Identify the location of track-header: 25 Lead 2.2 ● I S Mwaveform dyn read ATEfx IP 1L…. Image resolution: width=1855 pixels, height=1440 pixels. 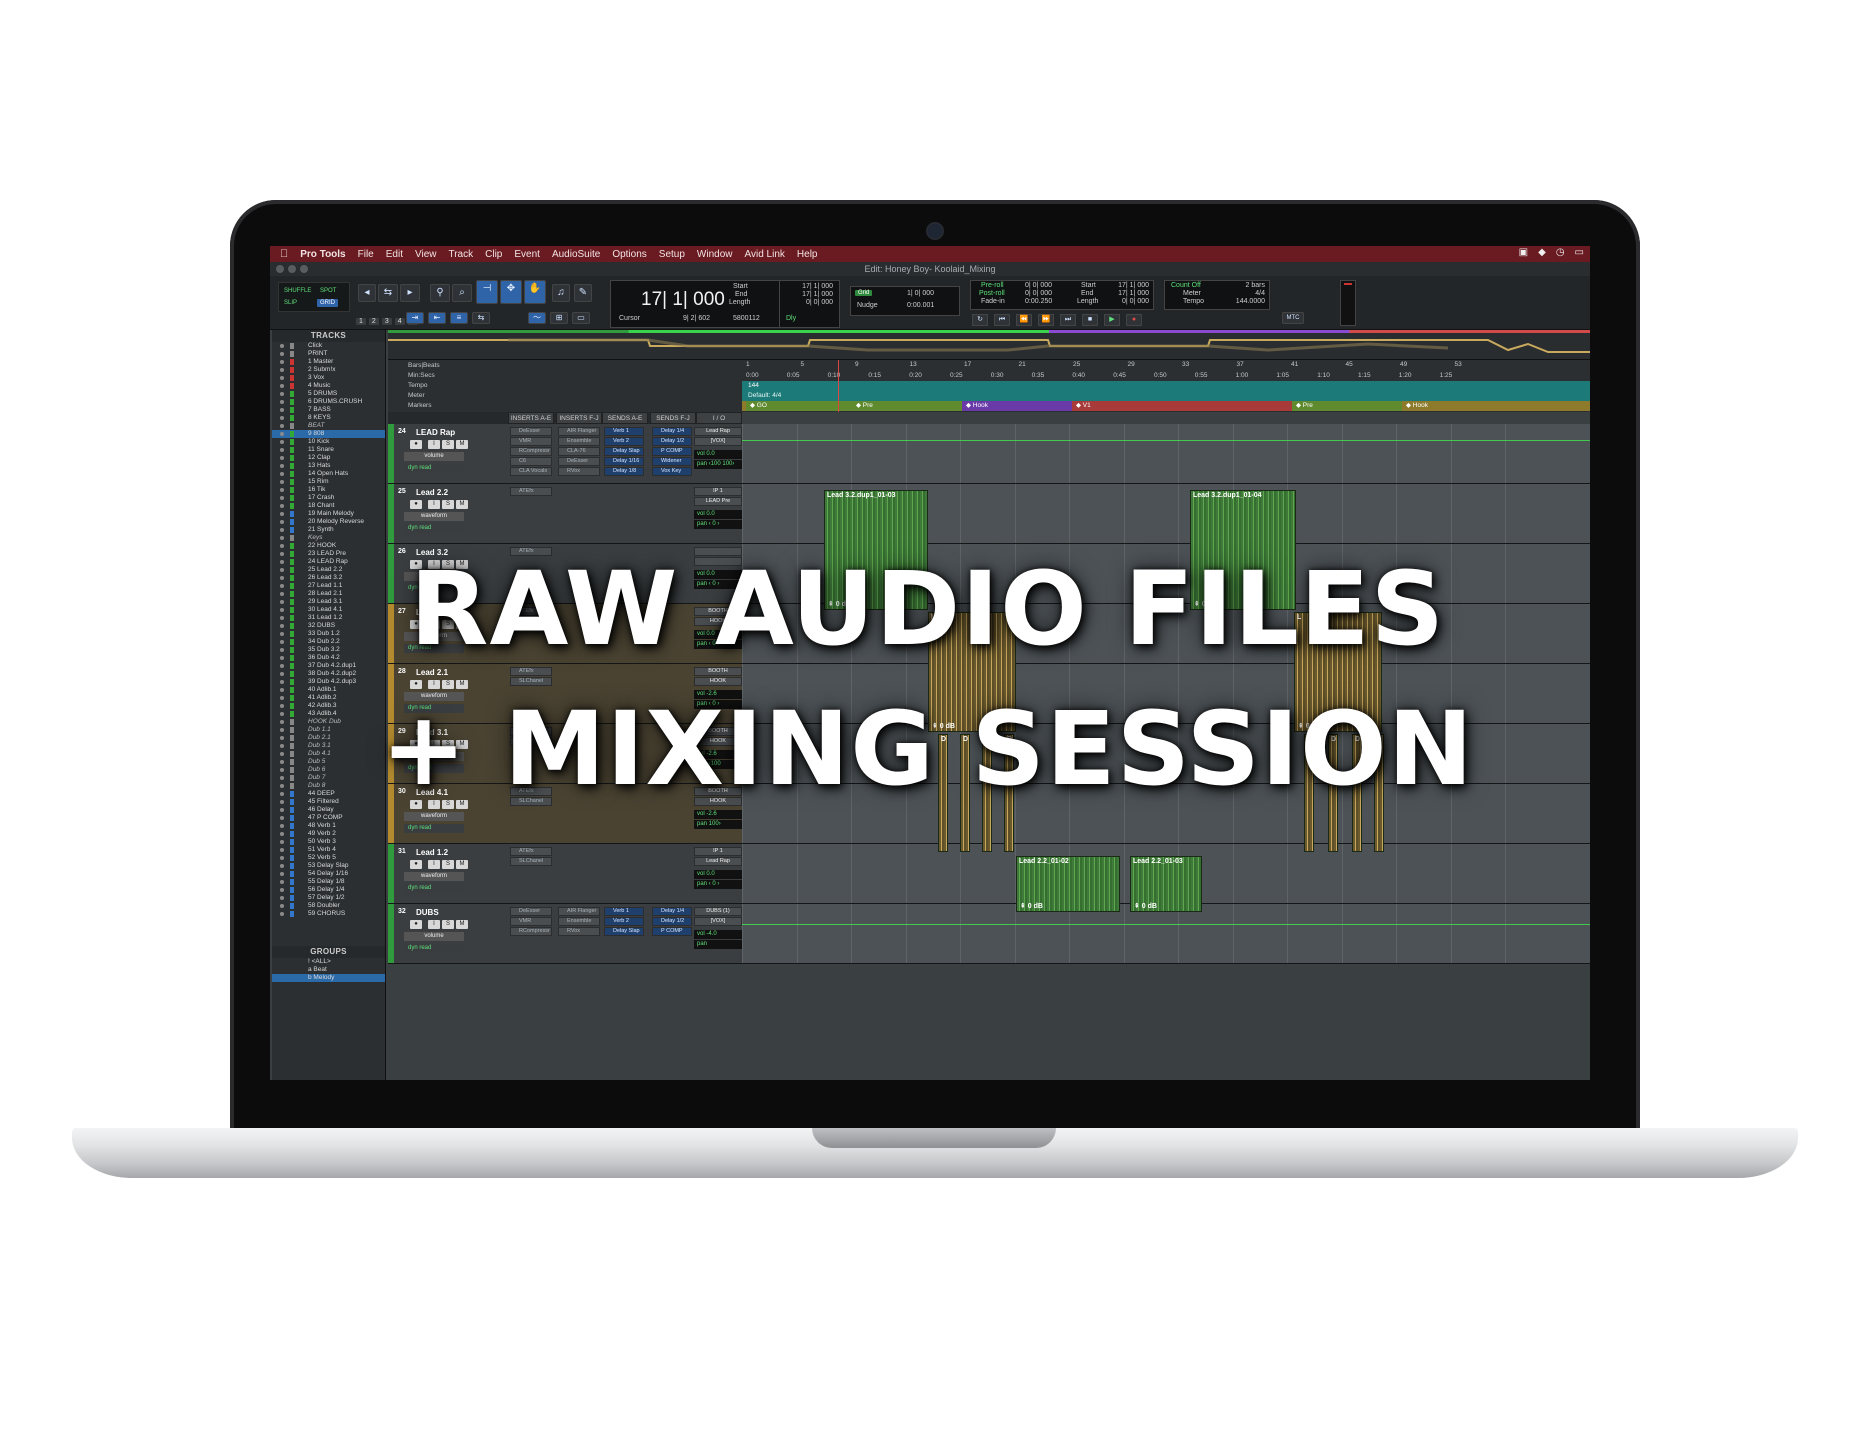
(565, 513).